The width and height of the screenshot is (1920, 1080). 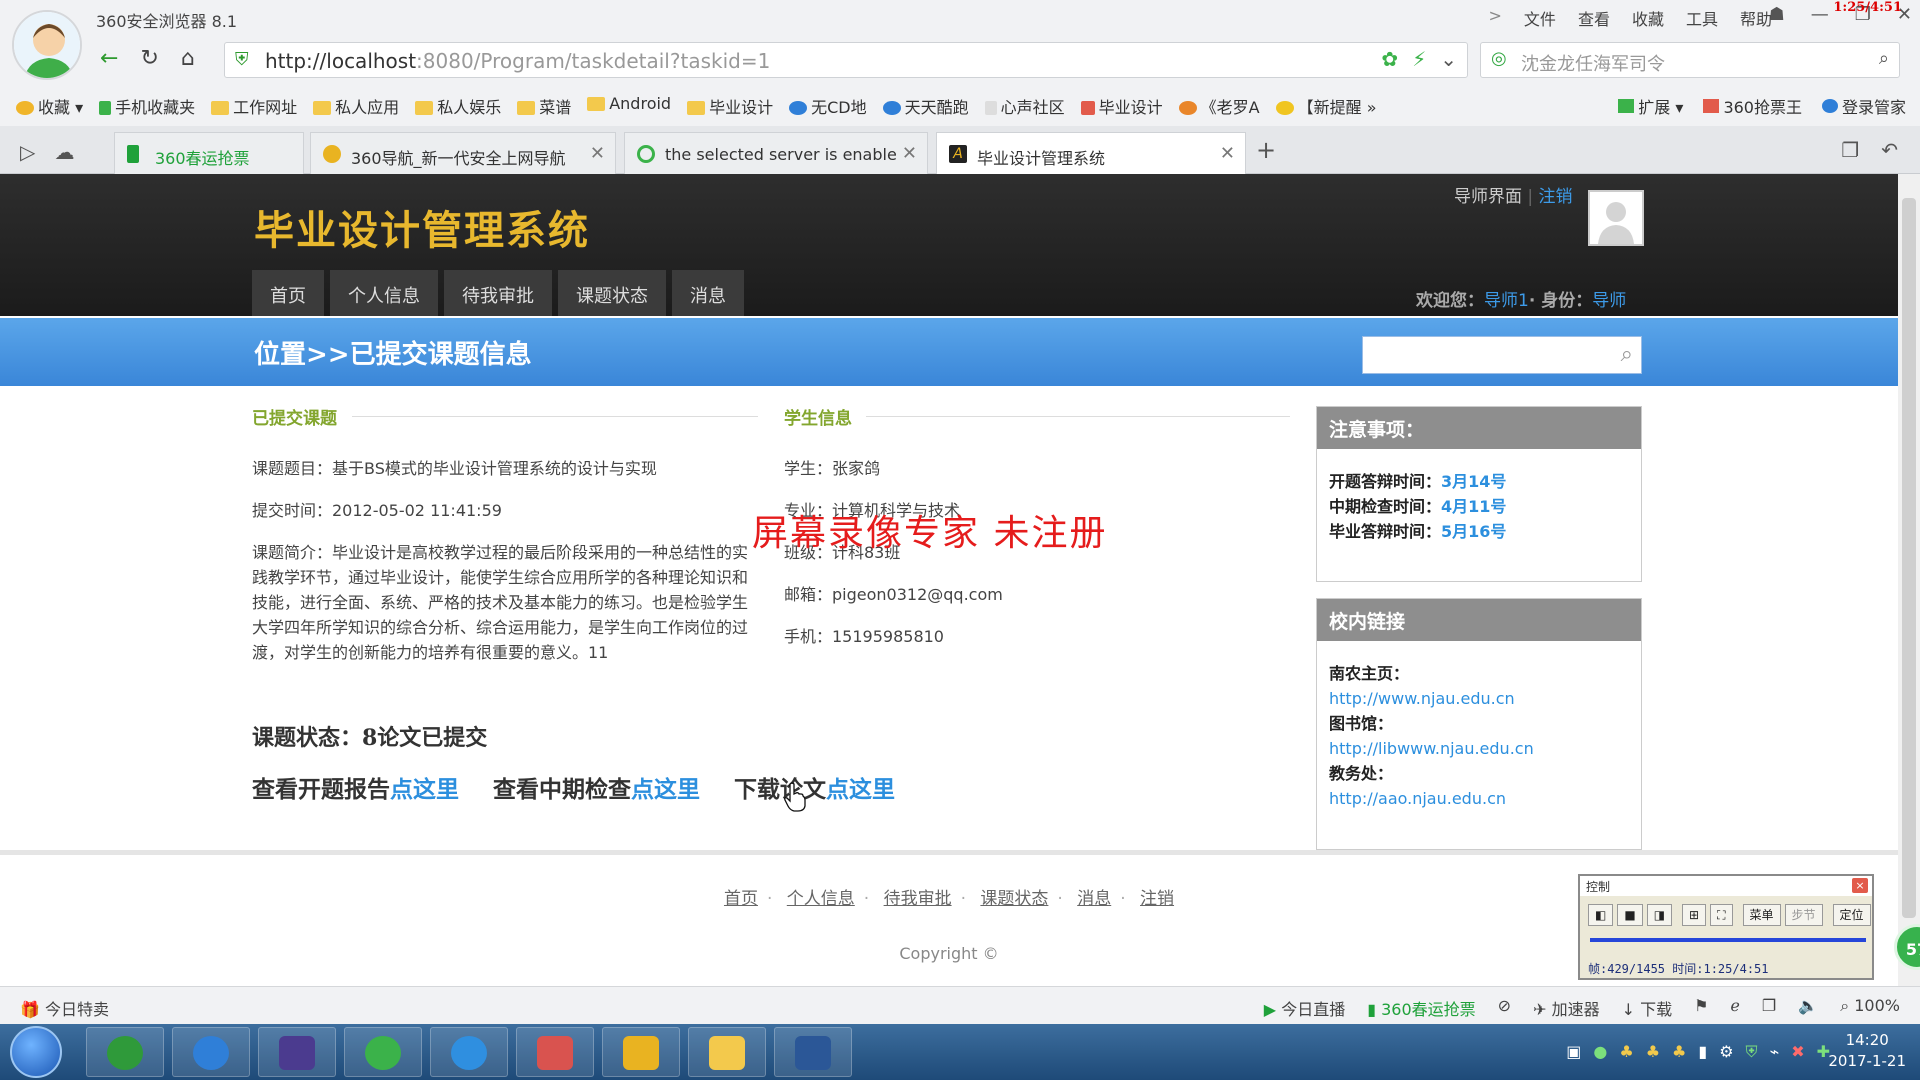 I want to click on tab-360-nav: 360导航_新一代安全上网导航 ✕, so click(x=463, y=153).